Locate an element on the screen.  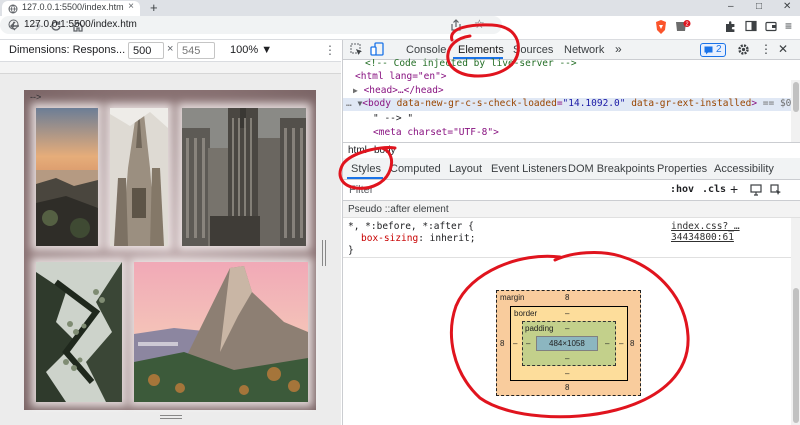
issues-counter: 2 is located at coordinates (713, 50).